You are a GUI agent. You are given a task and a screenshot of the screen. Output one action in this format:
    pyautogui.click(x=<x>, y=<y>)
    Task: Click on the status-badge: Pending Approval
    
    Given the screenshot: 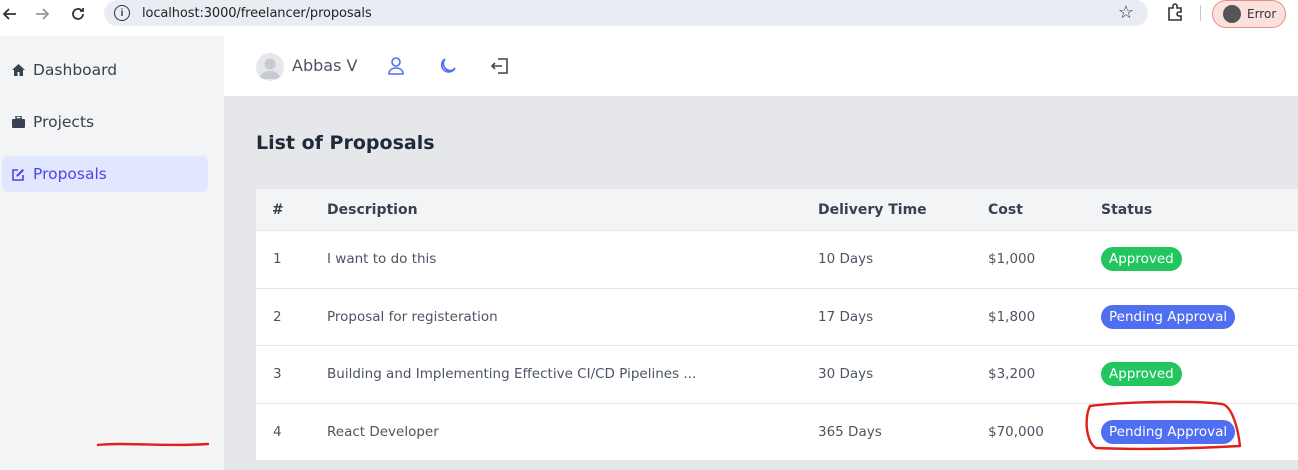 What is the action you would take?
    pyautogui.click(x=1168, y=316)
    